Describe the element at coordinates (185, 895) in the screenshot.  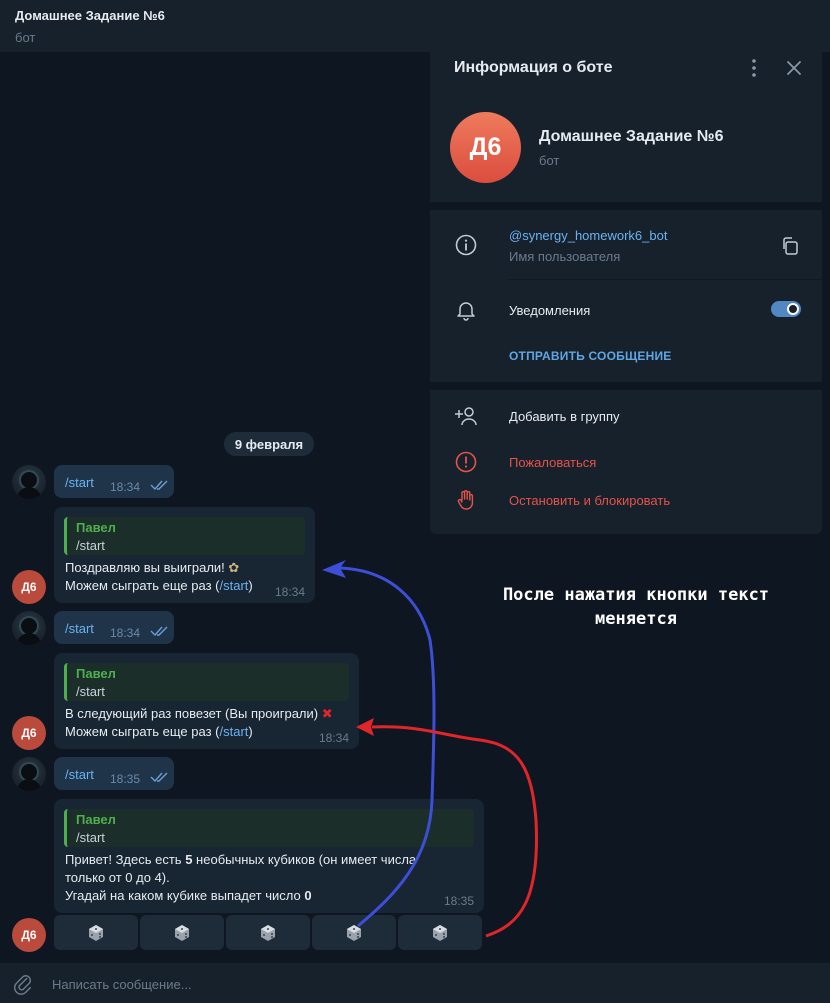
I see `message-text: Угадай на каком кубике выпадет число` at that location.